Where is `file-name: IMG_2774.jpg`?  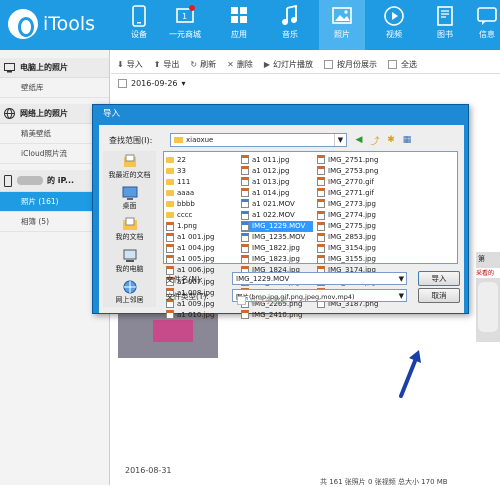
file-name: IMG_2774.jpg is located at coordinates (352, 215).